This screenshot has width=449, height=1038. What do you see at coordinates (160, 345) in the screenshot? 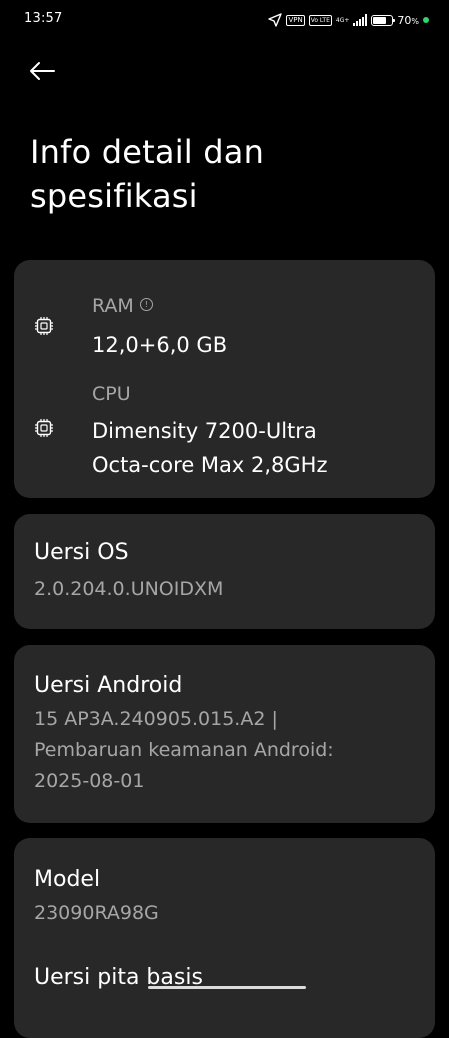
I see `ram-value: 12,0+6,0 GB` at bounding box center [160, 345].